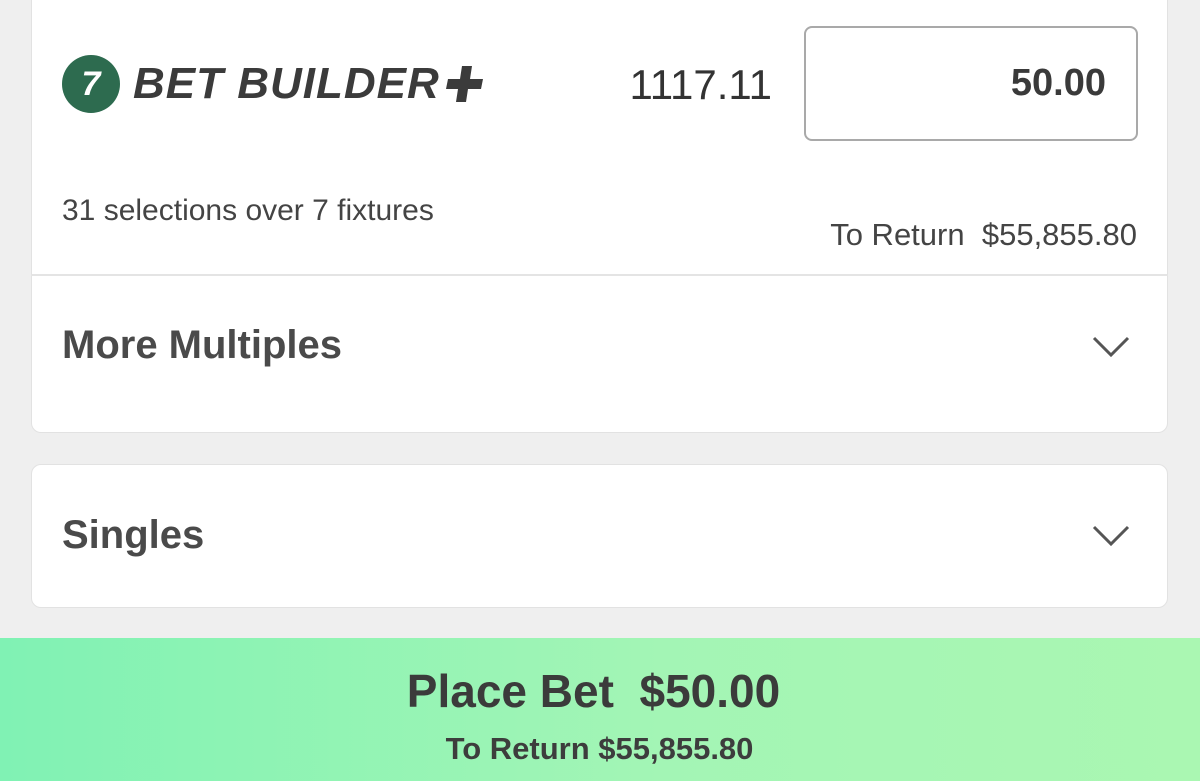 The image size is (1200, 781). I want to click on bet-builder-return: To Return $55,855.80, so click(983, 235).